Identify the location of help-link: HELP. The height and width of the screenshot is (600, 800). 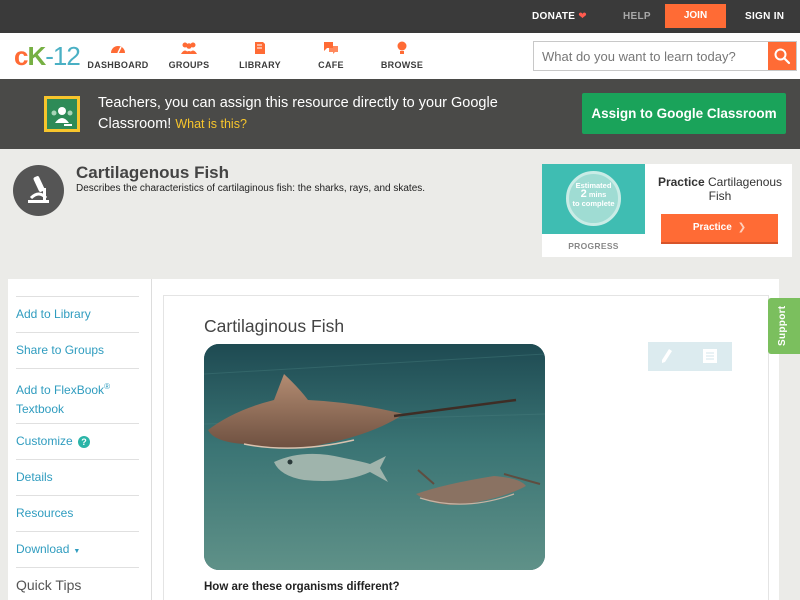
(637, 16).